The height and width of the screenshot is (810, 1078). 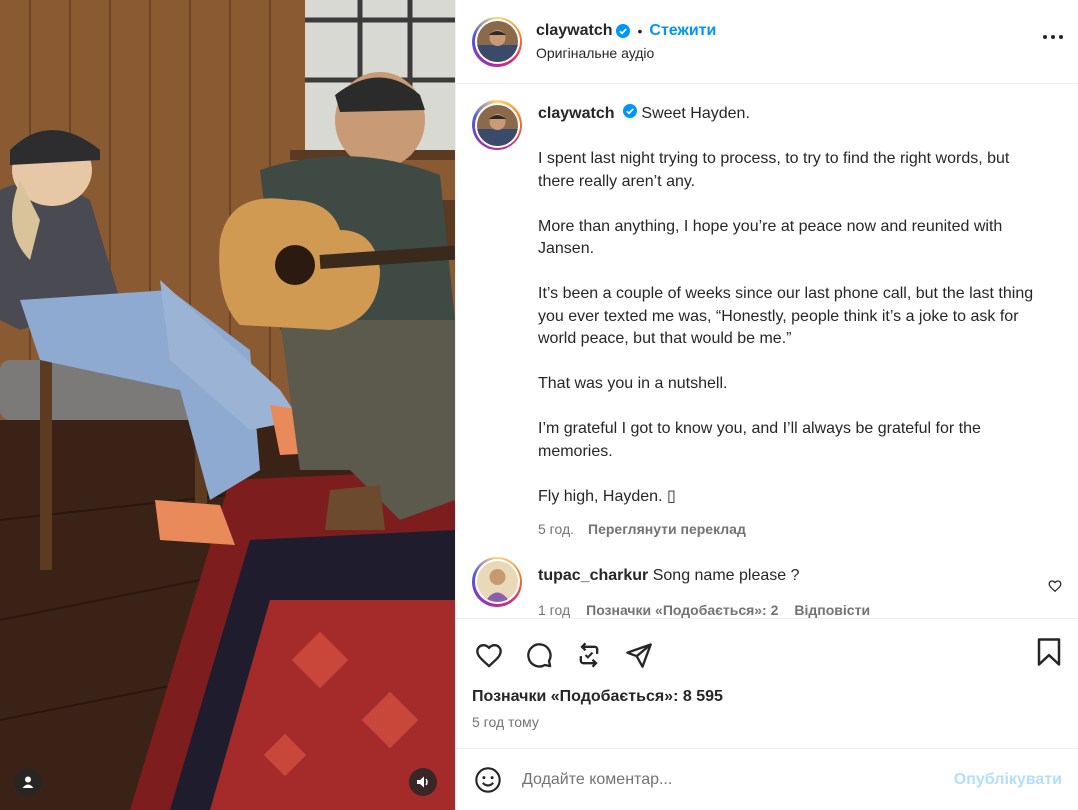 I want to click on more-options-icon, so click(x=1053, y=37).